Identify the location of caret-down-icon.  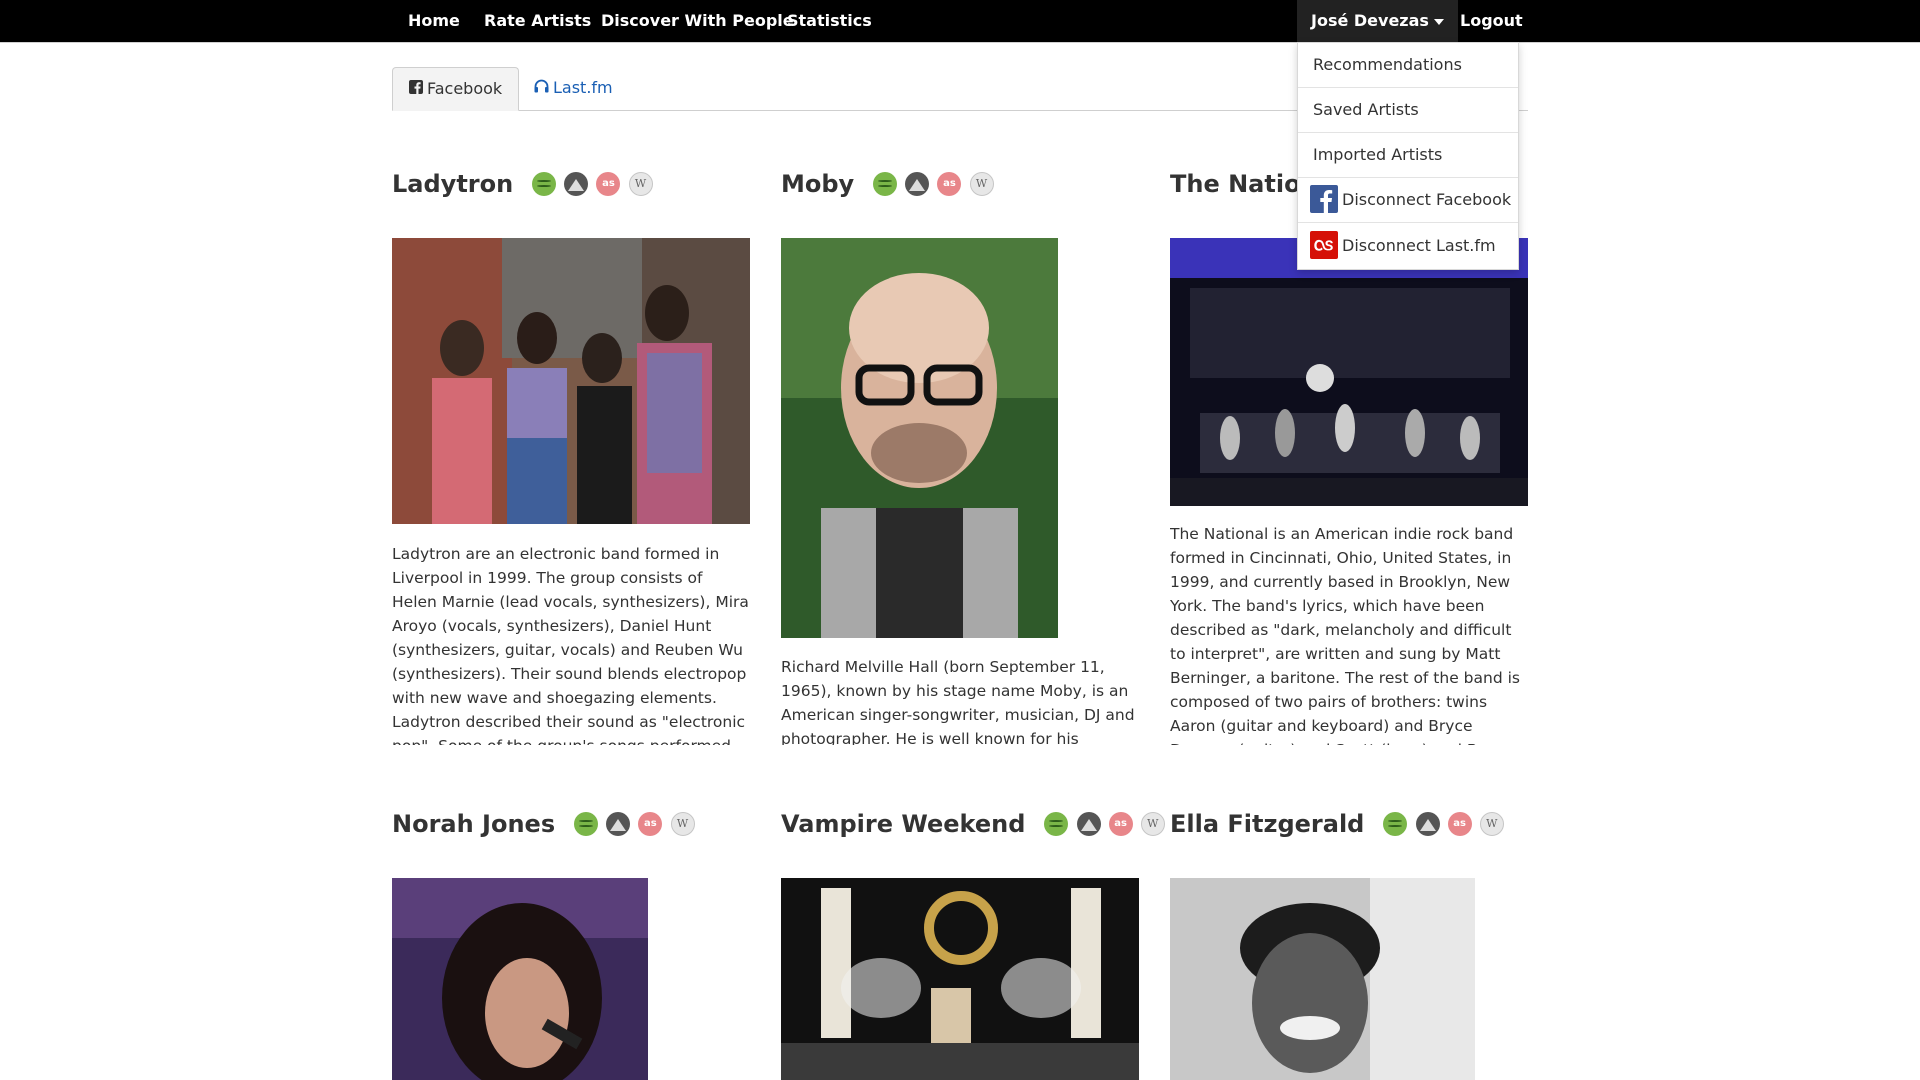
(1438, 21).